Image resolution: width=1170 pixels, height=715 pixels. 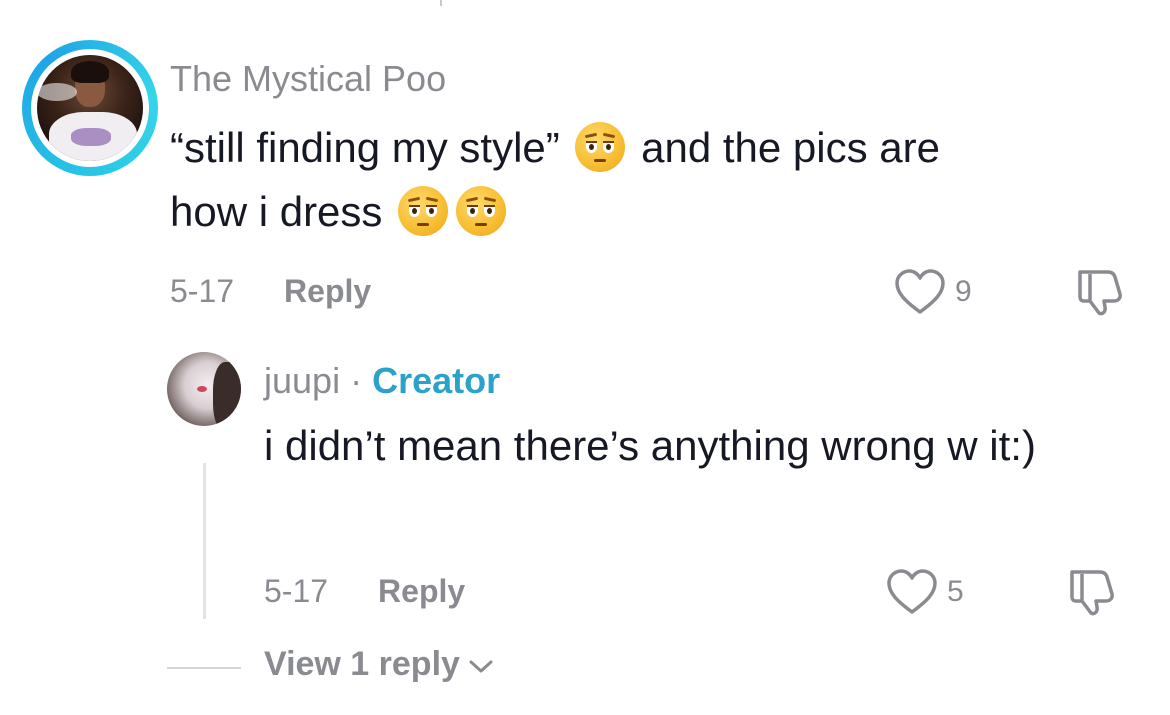 What do you see at coordinates (202, 291) in the screenshot?
I see `comment-date: 5-17` at bounding box center [202, 291].